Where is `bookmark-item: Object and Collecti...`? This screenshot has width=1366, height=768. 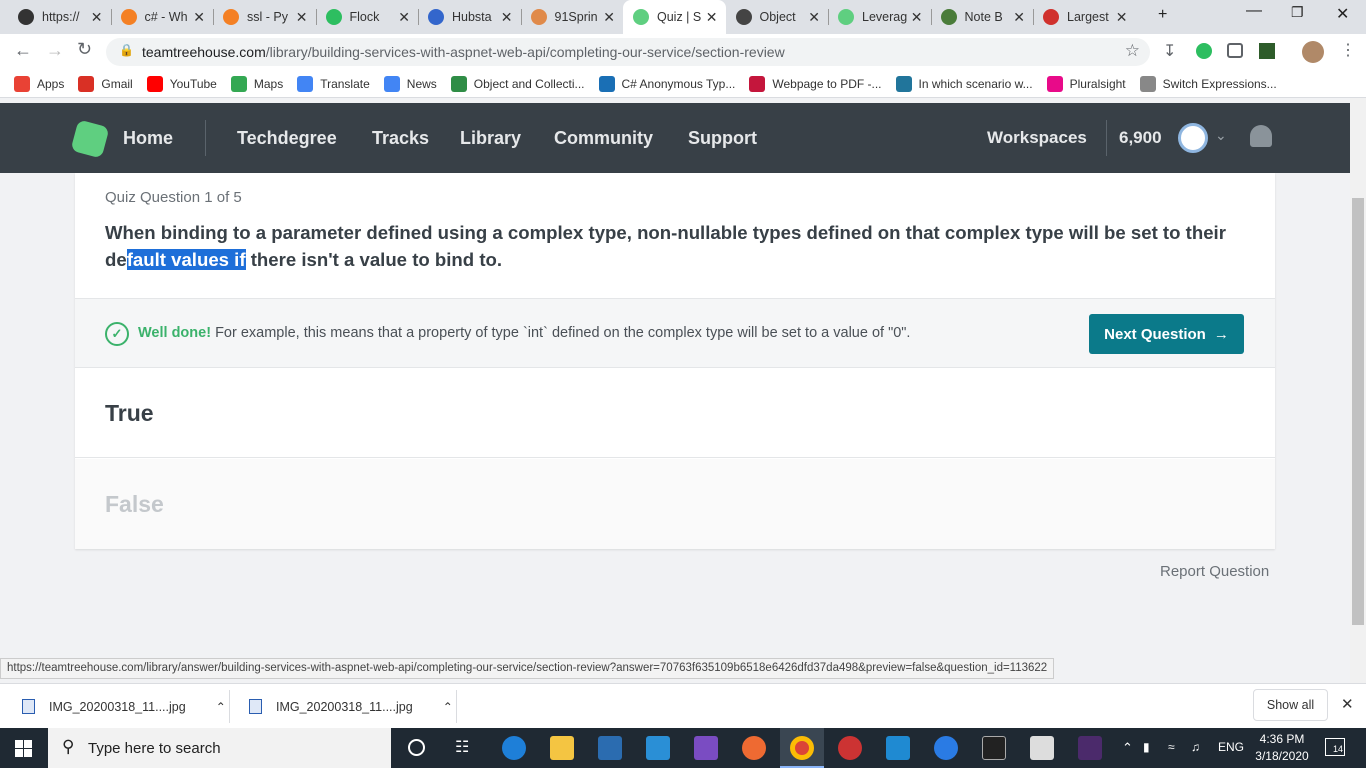 bookmark-item: Object and Collecti... is located at coordinates (517, 83).